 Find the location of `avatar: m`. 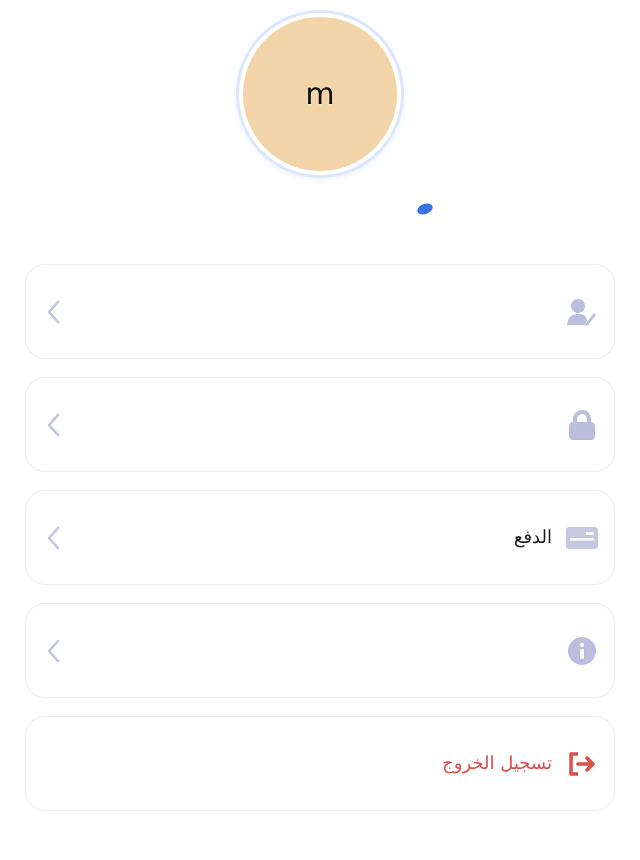

avatar: m is located at coordinates (320, 94).